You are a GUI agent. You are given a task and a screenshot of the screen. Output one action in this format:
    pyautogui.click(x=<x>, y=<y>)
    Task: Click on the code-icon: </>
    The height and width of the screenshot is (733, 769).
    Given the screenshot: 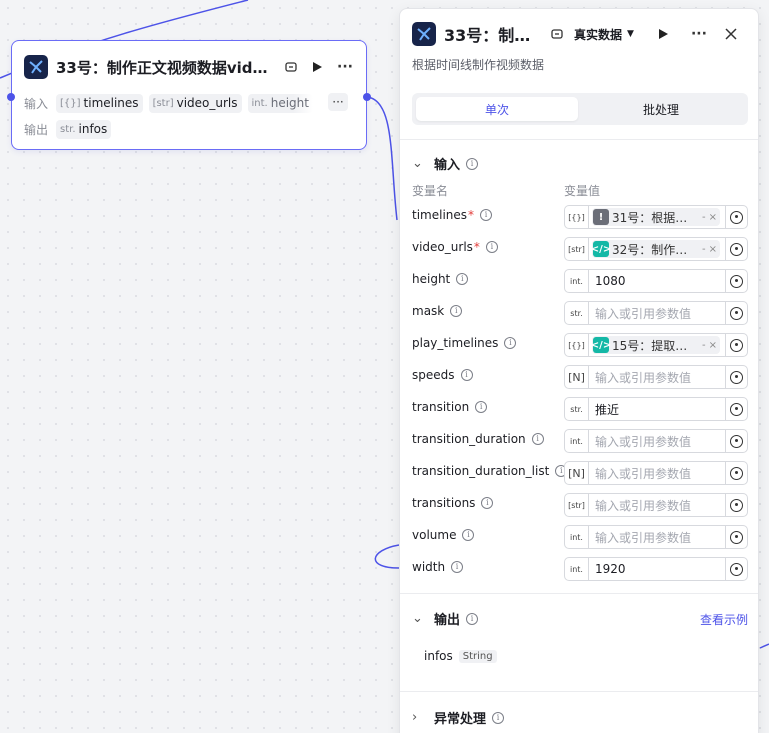 What is the action you would take?
    pyautogui.click(x=601, y=345)
    